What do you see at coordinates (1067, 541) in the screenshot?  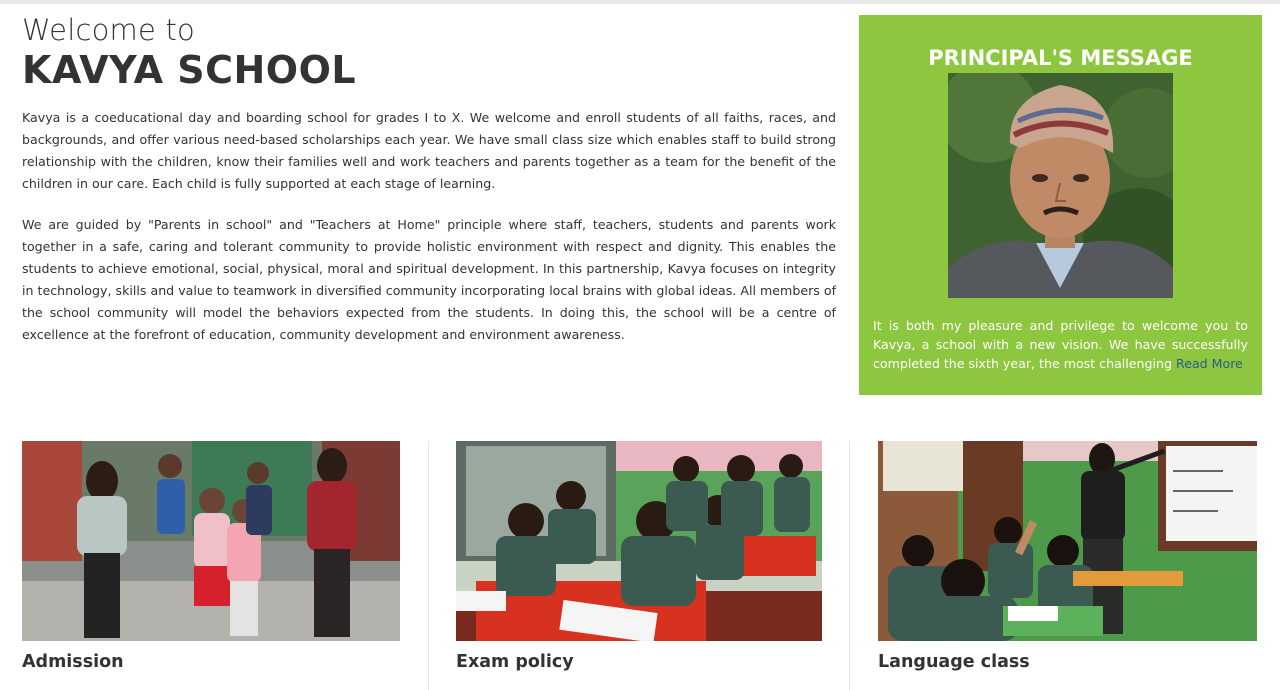 I see `language-class-photo` at bounding box center [1067, 541].